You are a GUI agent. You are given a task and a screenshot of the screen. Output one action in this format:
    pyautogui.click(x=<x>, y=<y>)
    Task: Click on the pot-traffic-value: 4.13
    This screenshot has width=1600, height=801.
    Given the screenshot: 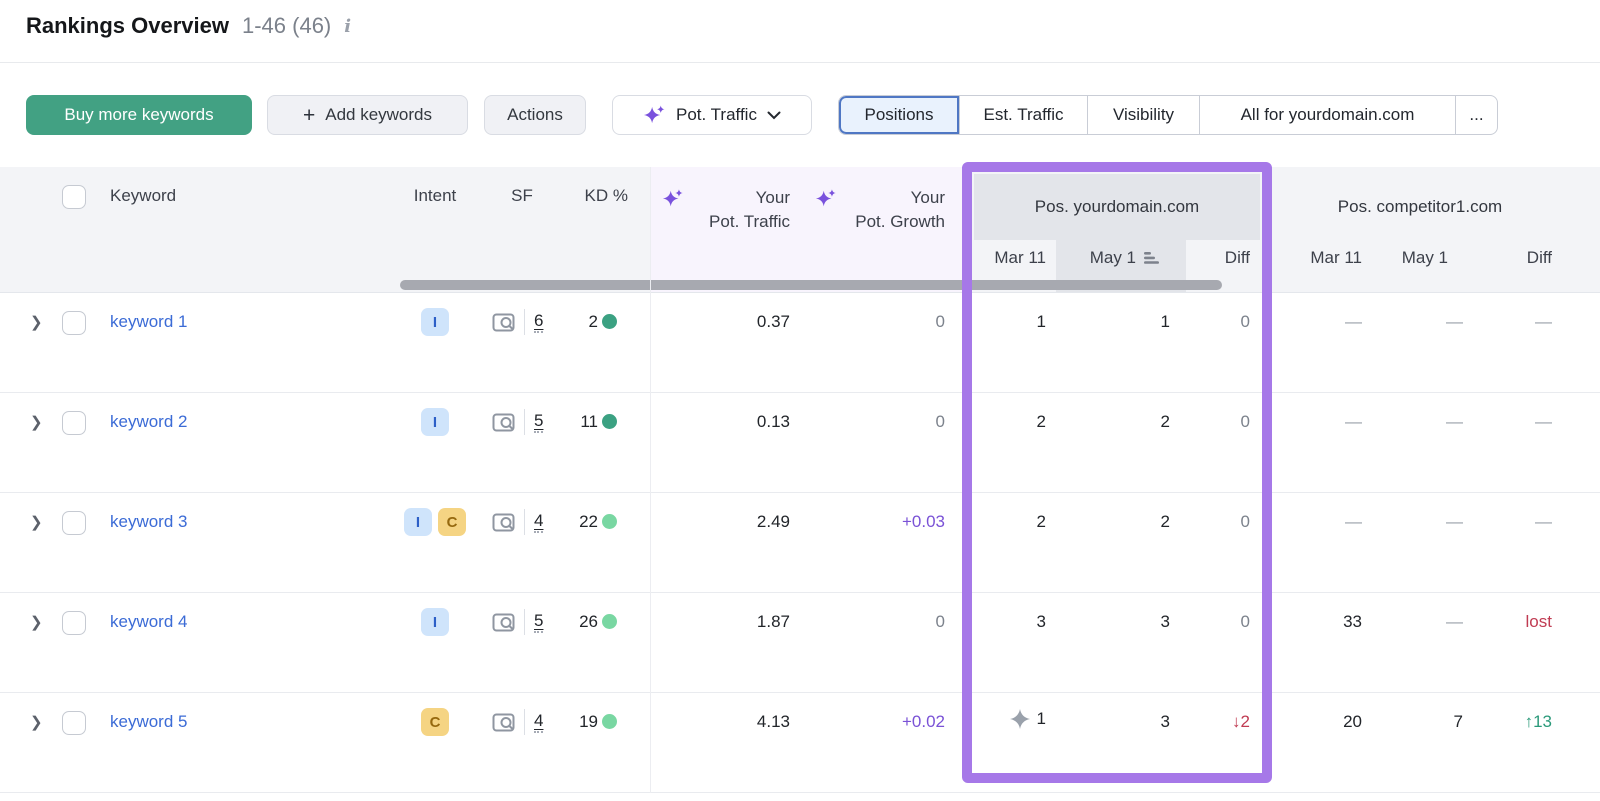 What is the action you would take?
    pyautogui.click(x=773, y=721)
    